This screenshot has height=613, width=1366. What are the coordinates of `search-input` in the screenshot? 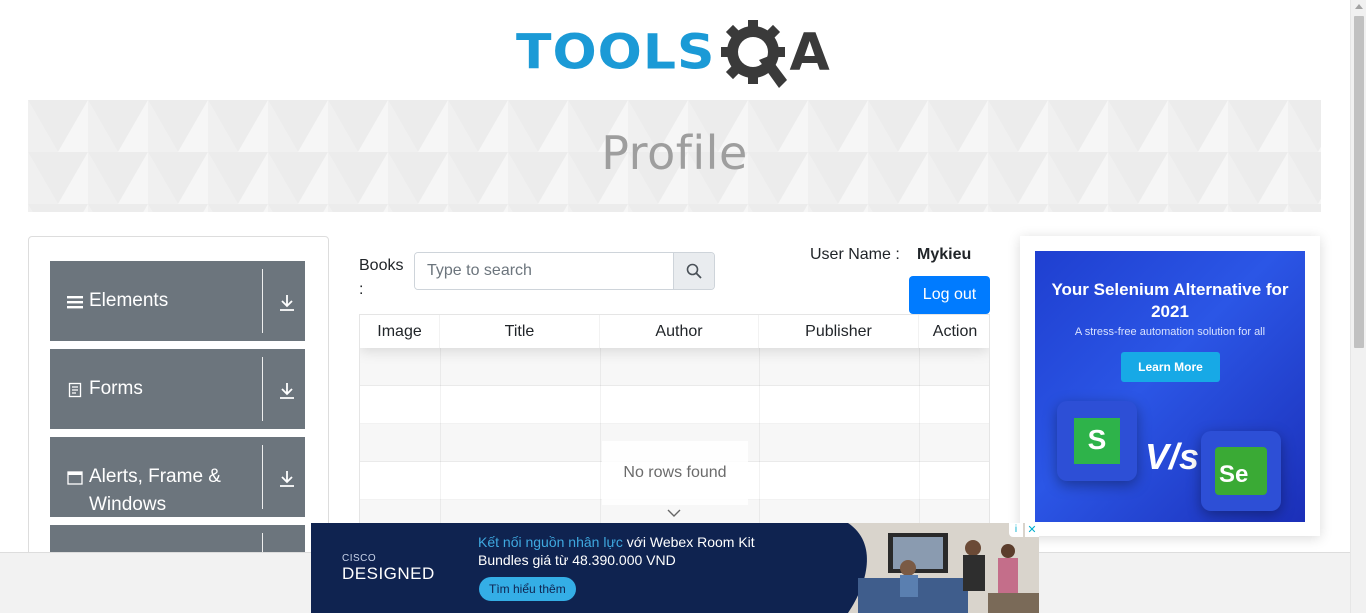 It's located at (544, 271).